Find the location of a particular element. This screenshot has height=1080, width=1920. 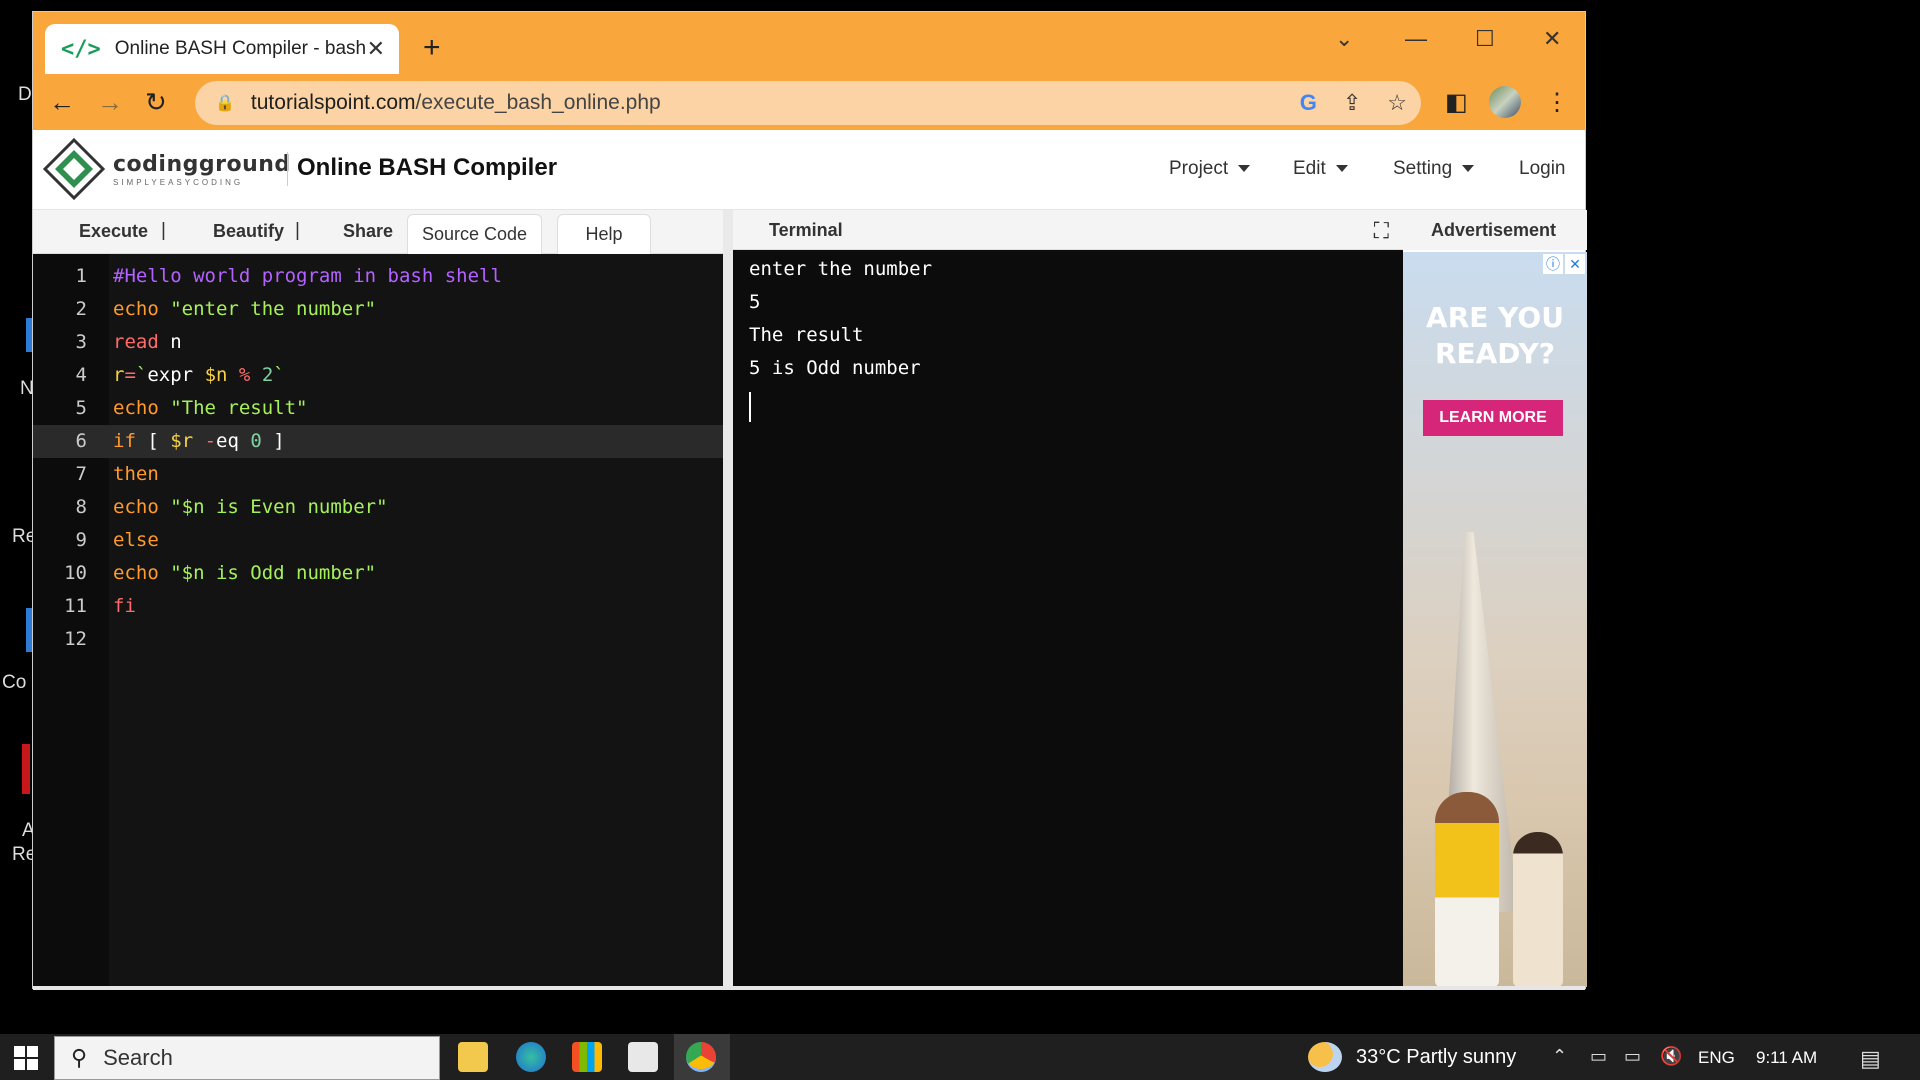

windows-start-icon is located at coordinates (26, 1058).